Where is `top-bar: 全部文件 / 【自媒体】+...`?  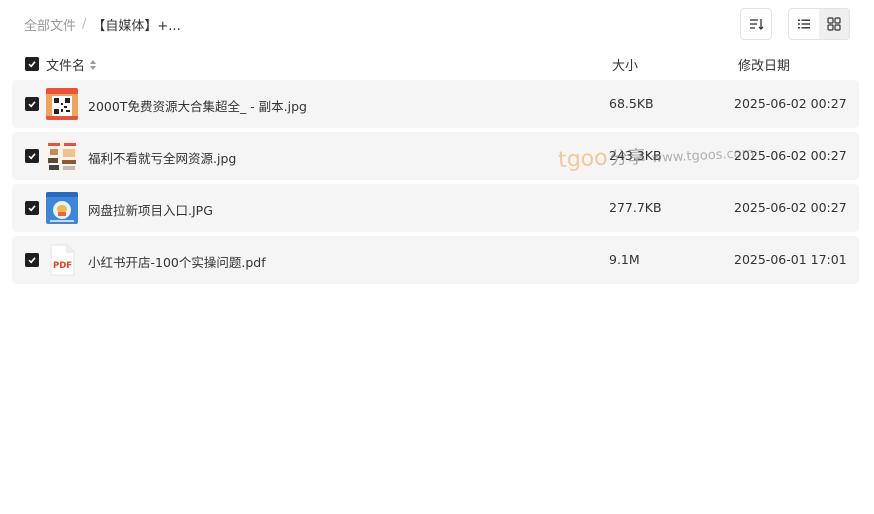 top-bar: 全部文件 / 【自媒体】+... is located at coordinates (437, 24).